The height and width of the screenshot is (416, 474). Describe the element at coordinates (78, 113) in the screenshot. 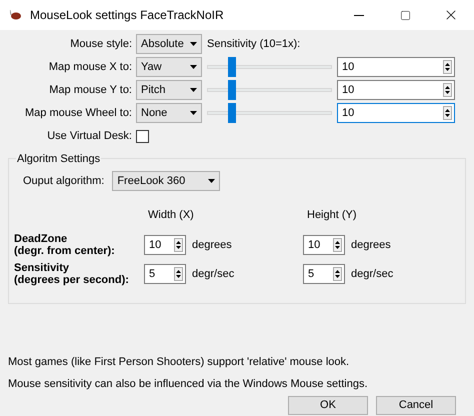

I see `field-label: Map mouse Wheel to:` at that location.